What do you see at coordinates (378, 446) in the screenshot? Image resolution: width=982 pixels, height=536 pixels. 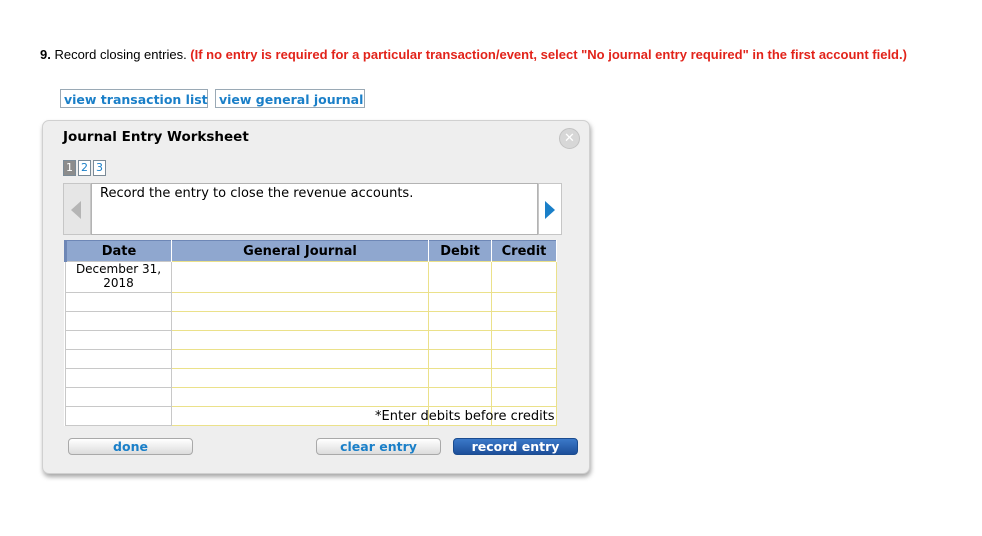 I see `clear-entry-button: clear entry` at bounding box center [378, 446].